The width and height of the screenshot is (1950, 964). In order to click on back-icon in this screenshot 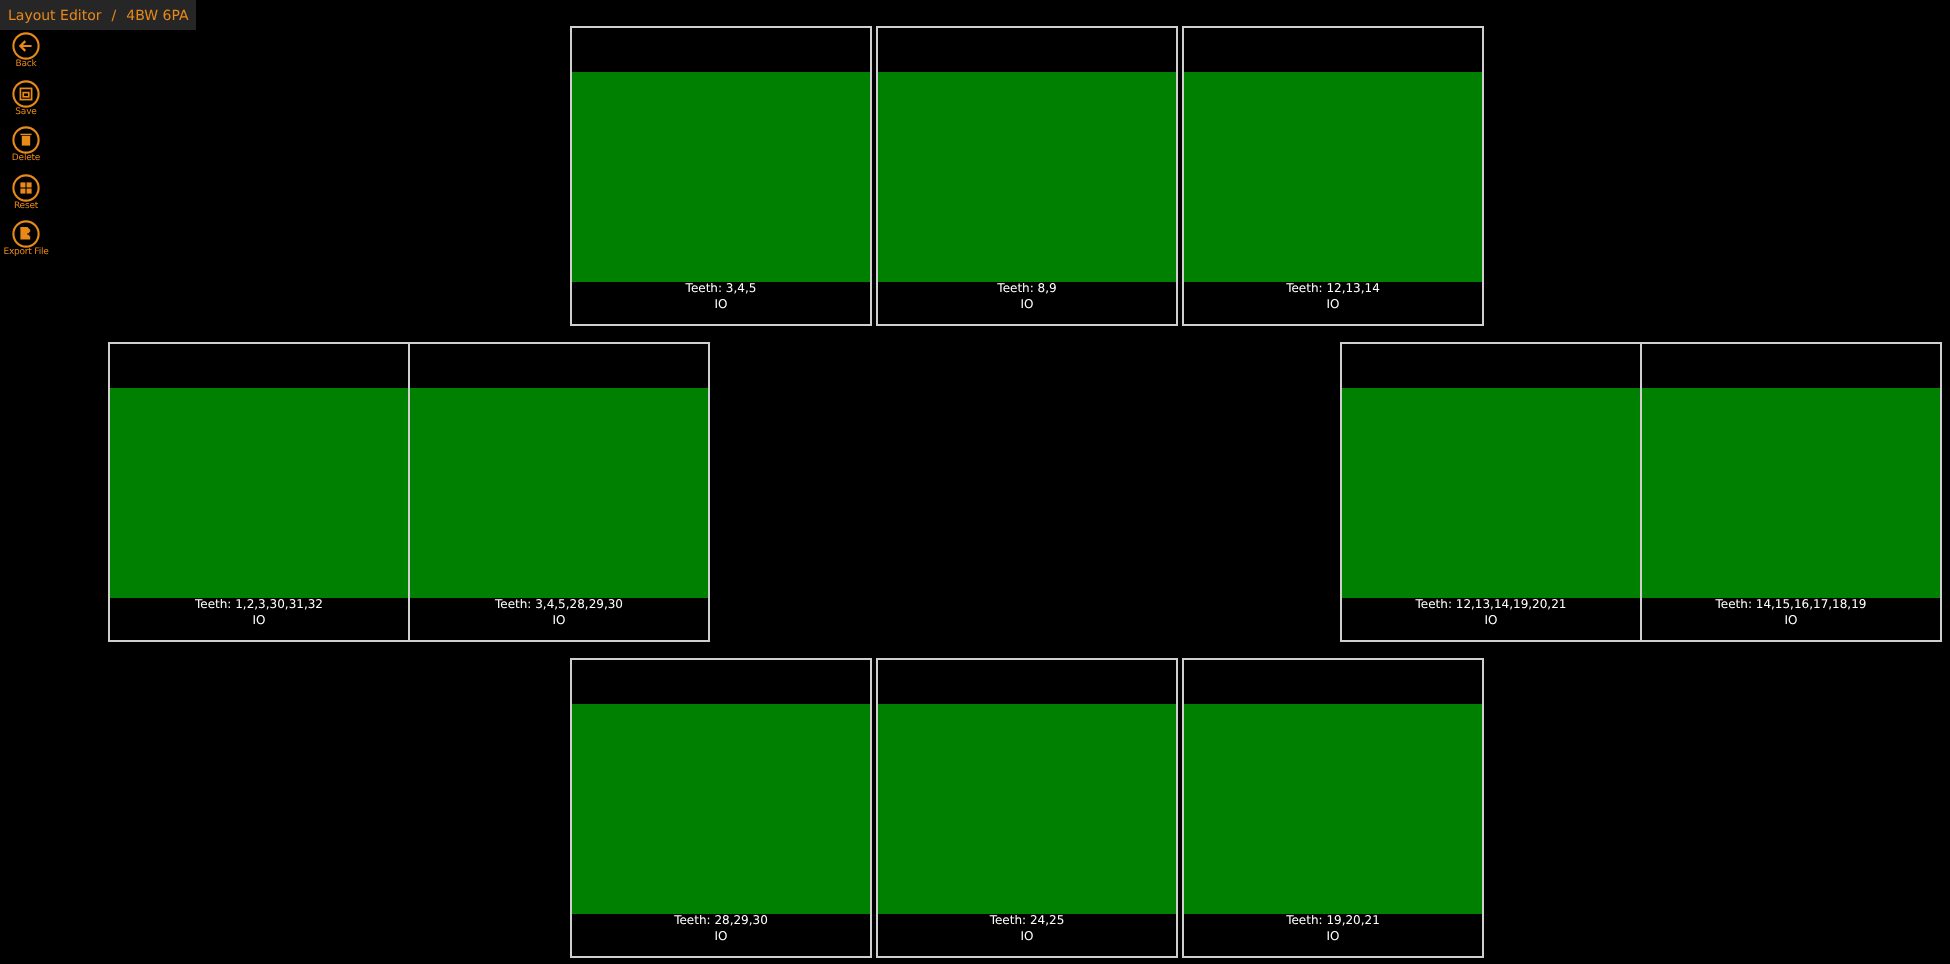, I will do `click(26, 46)`.